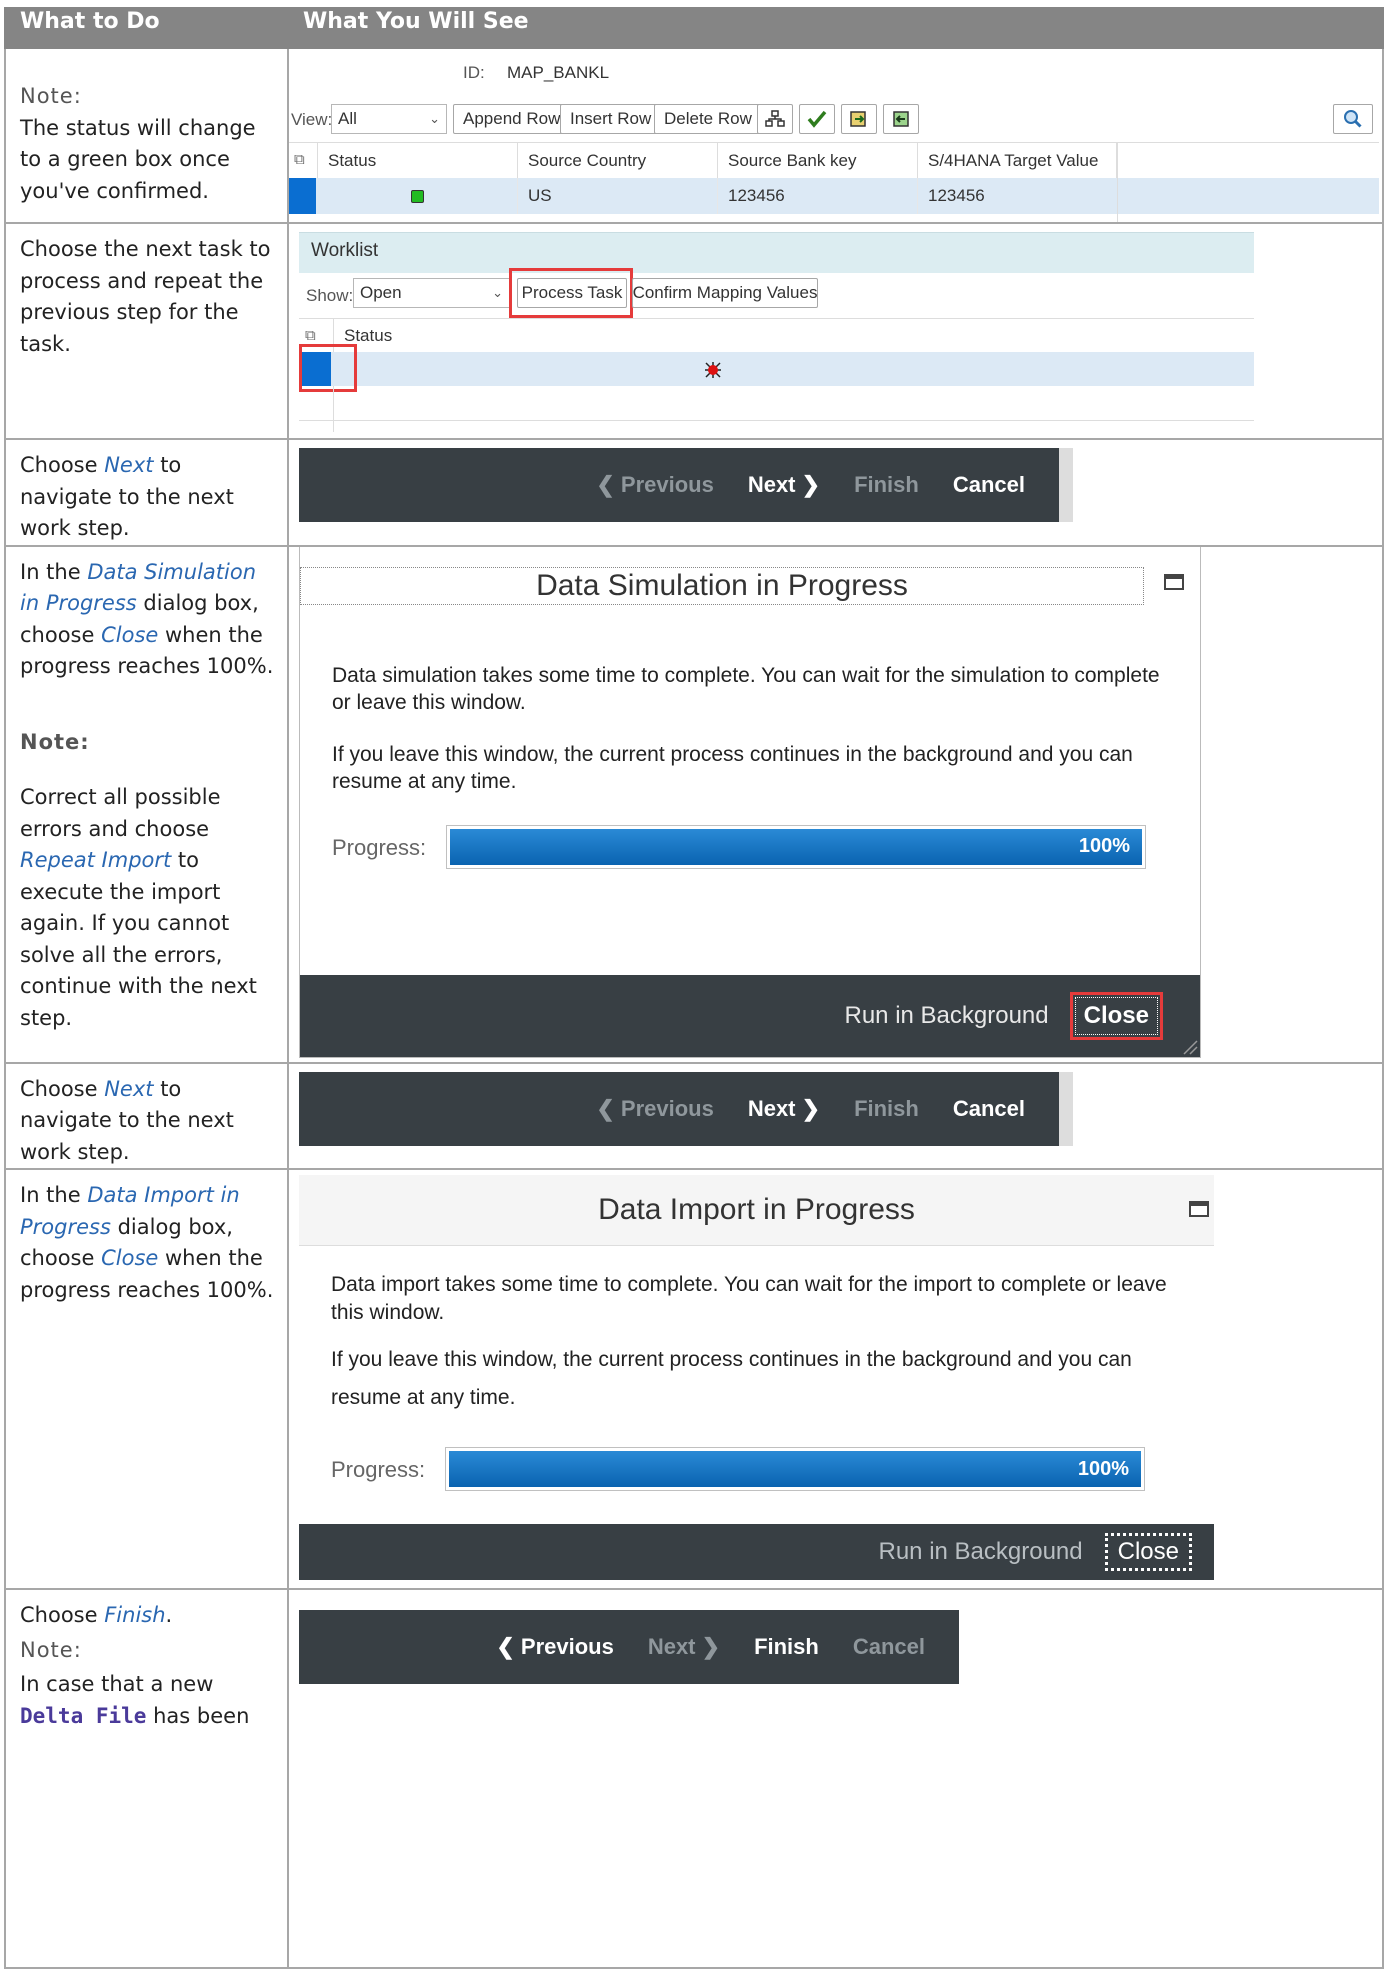 Image resolution: width=1387 pixels, height=1969 pixels. I want to click on note-label: Note:, so click(51, 1649).